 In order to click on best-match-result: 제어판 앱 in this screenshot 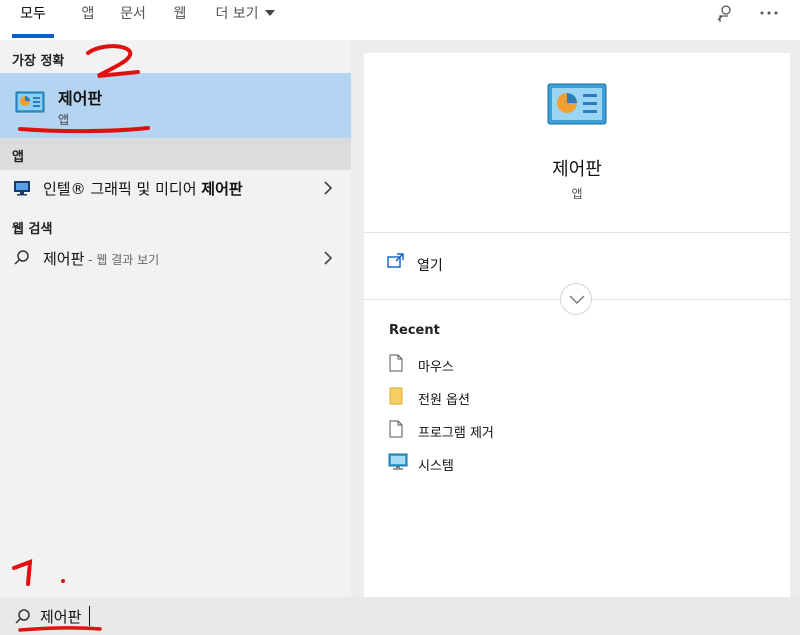, I will do `click(175, 105)`.